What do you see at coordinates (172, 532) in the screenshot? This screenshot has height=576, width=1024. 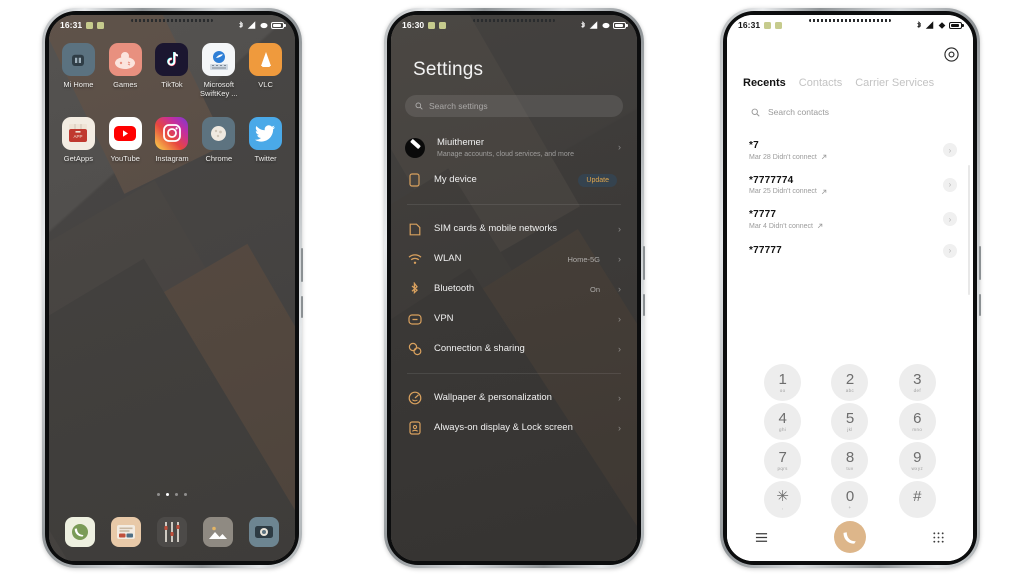 I see `dock-sound-mixer-icon` at bounding box center [172, 532].